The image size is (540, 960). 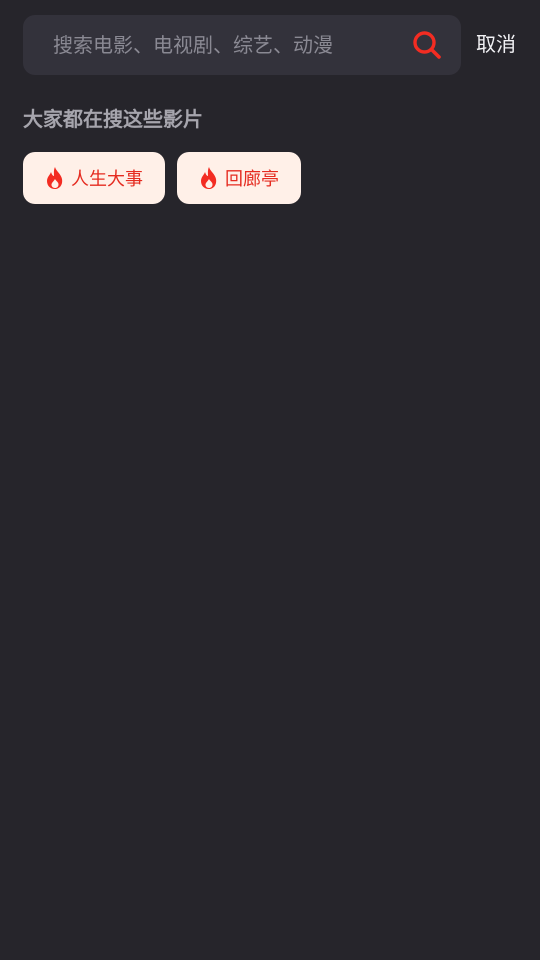 I want to click on hot-search-tag-label: 人生大事, so click(x=107, y=179).